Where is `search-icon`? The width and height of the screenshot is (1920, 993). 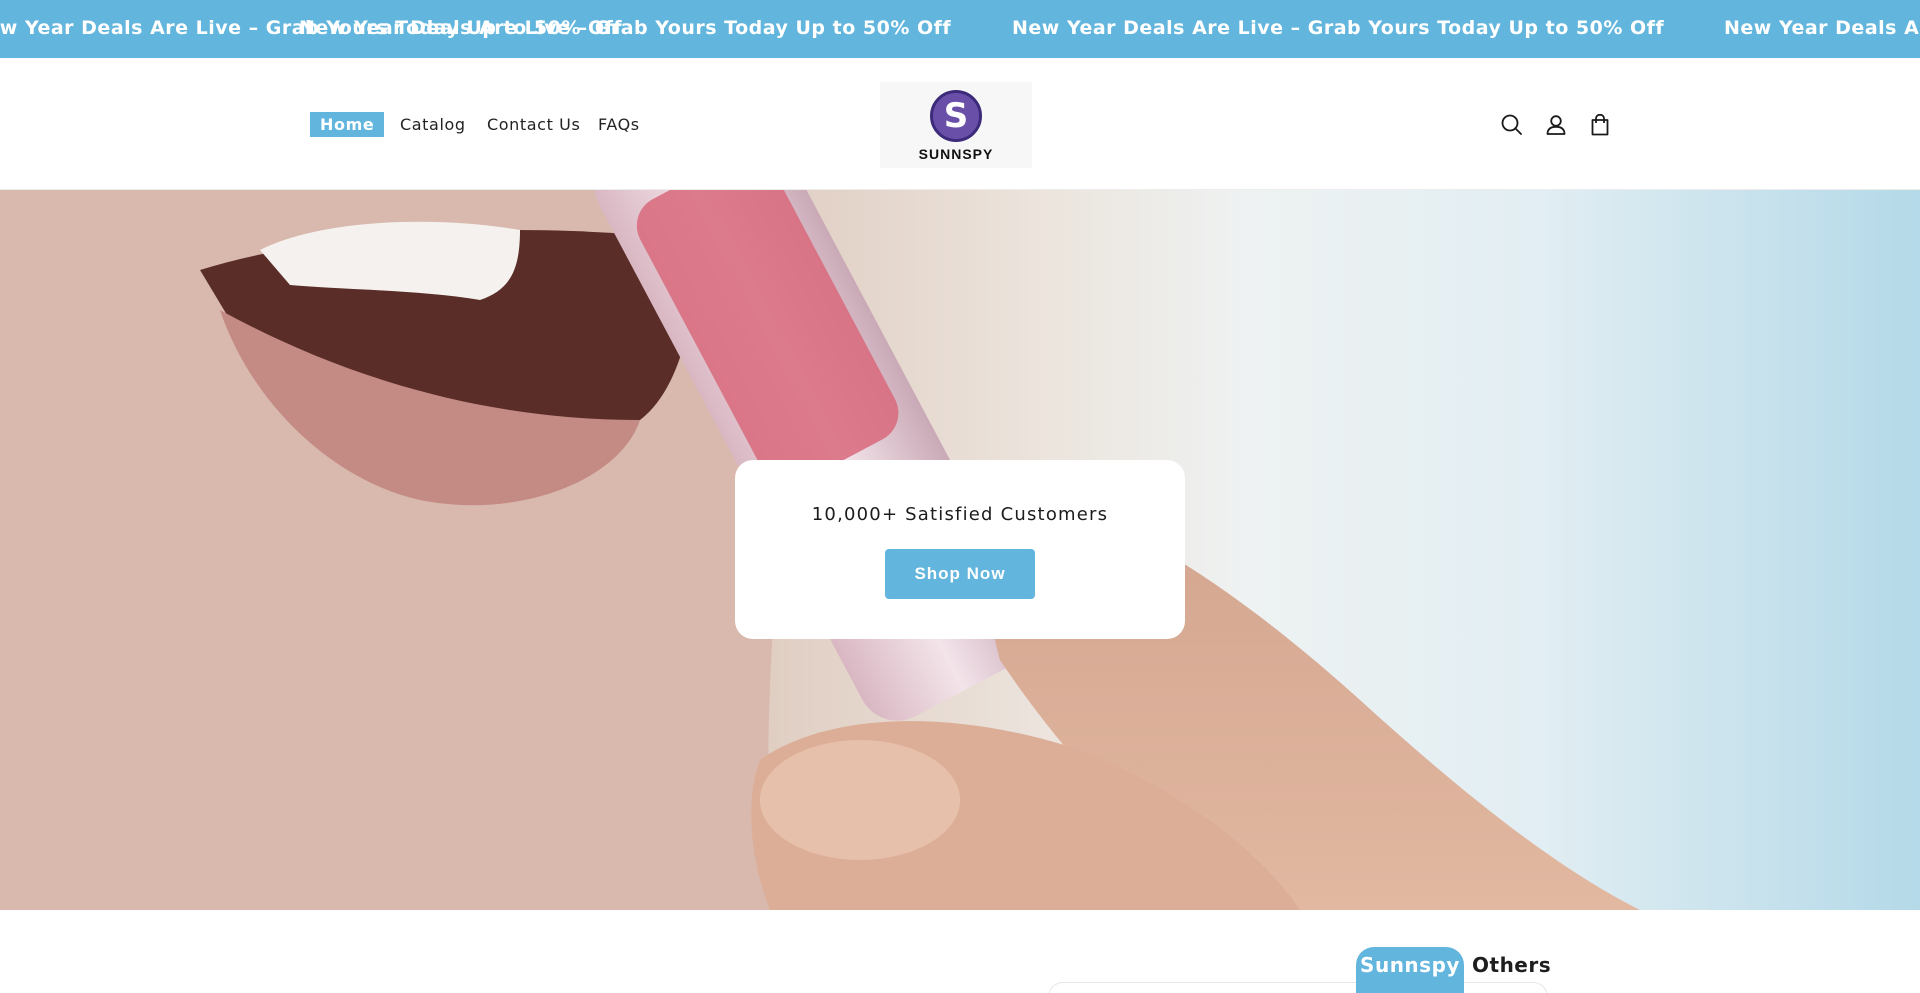 search-icon is located at coordinates (1512, 125).